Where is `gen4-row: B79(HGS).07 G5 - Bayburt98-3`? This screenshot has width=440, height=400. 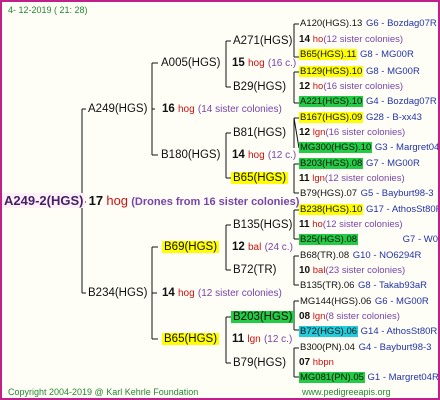 gen4-row: B79(HGS).07 G5 - Bayburt98-3 is located at coordinates (366, 194).